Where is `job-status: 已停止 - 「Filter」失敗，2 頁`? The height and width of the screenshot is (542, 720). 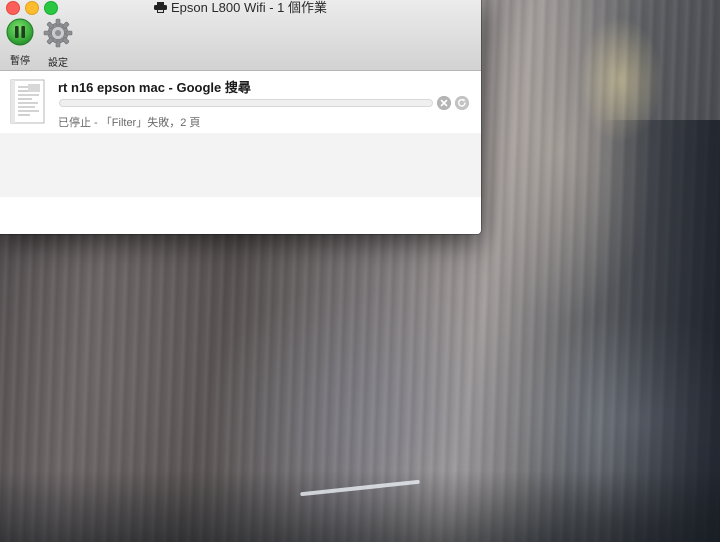 job-status: 已停止 - 「Filter」失敗，2 頁 is located at coordinates (129, 123).